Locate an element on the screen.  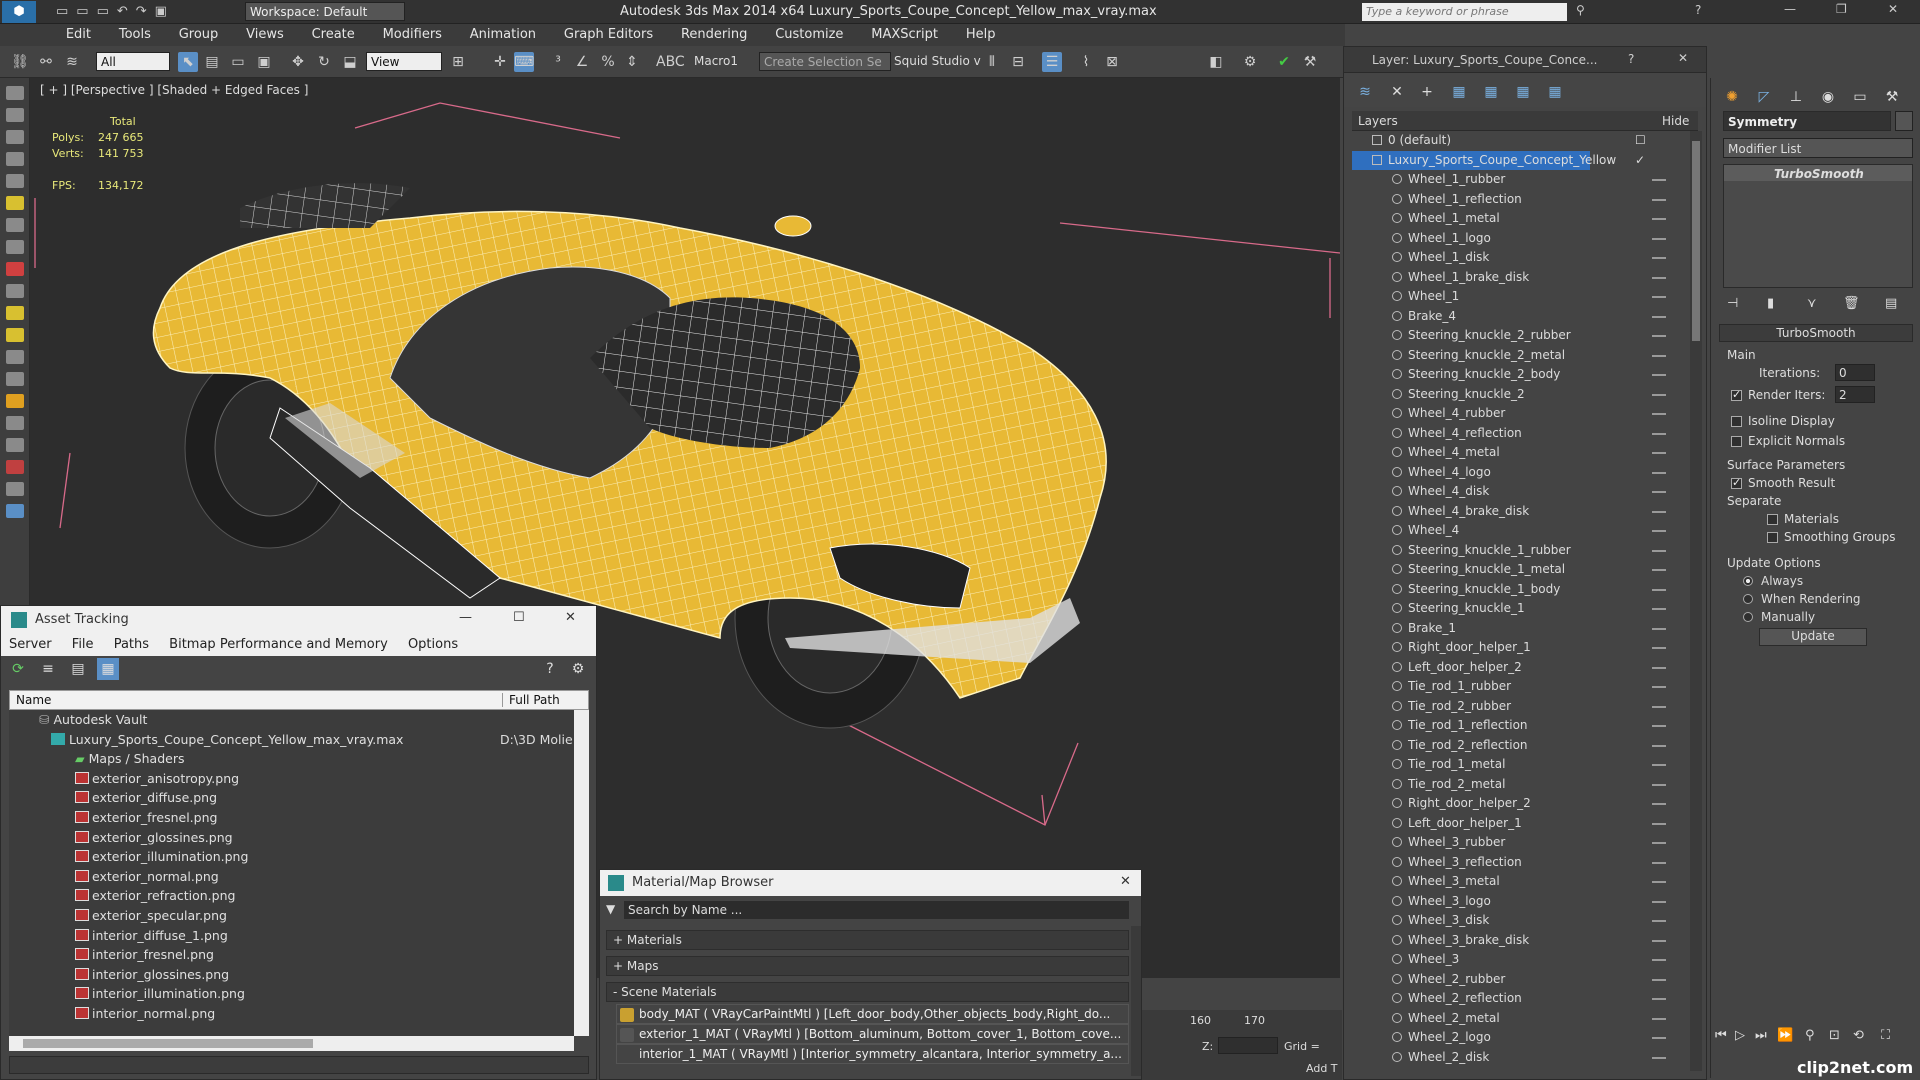
add-time-tag: Add T is located at coordinates (1322, 1068).